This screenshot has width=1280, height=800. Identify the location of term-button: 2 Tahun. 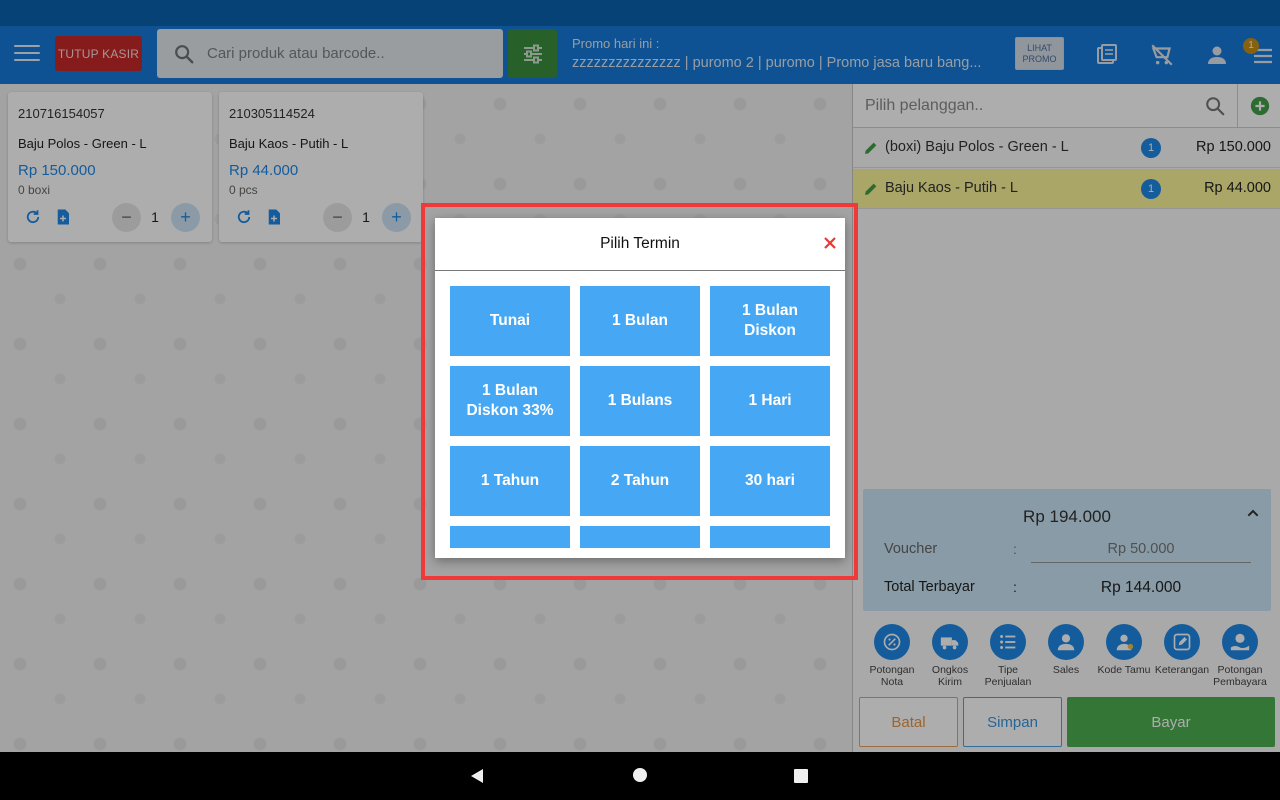
(640, 481).